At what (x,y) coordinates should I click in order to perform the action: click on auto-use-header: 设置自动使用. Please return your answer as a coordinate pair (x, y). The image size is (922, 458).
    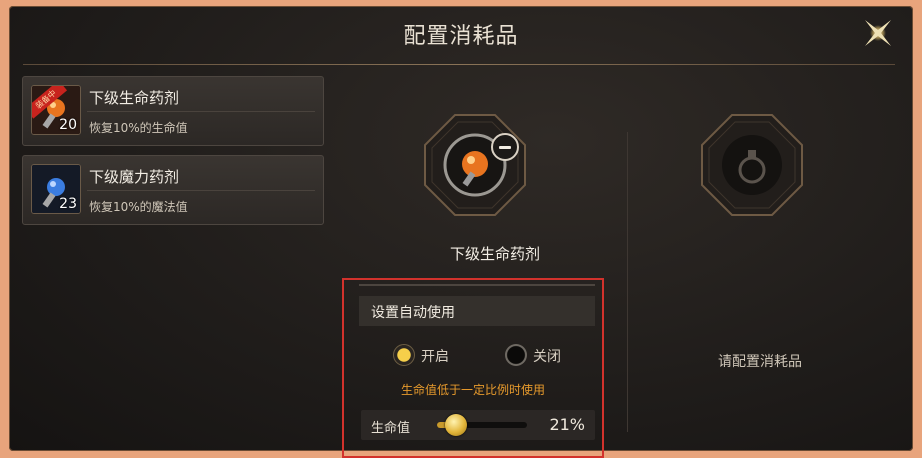
    Looking at the image, I should click on (477, 311).